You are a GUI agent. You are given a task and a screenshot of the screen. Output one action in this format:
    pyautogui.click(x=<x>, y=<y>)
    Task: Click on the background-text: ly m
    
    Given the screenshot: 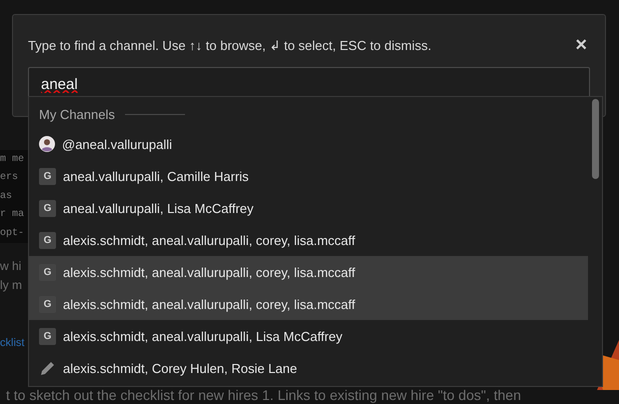 What is the action you would take?
    pyautogui.click(x=11, y=285)
    